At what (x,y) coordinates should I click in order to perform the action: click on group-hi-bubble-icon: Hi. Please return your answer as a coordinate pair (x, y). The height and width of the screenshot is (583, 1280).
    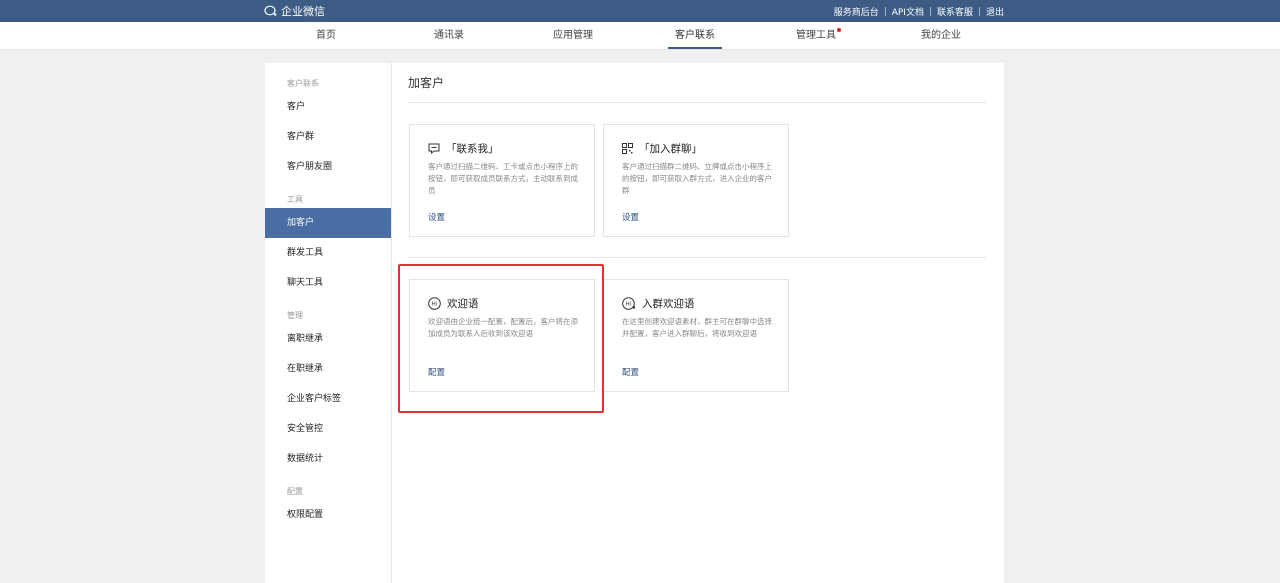
    Looking at the image, I should click on (629, 303).